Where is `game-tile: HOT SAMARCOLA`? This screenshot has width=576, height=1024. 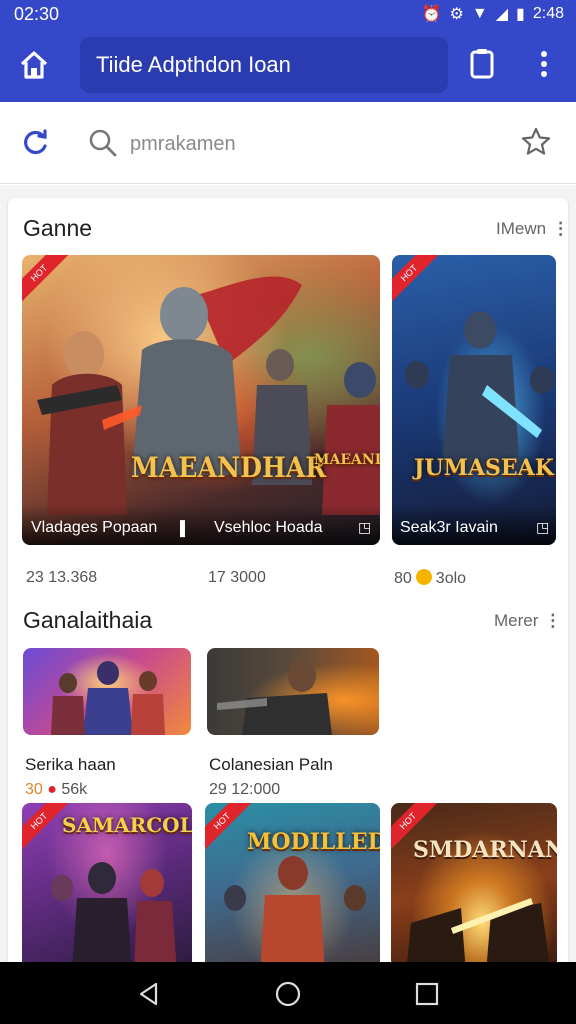 game-tile: HOT SAMARCOLA is located at coordinates (107, 882).